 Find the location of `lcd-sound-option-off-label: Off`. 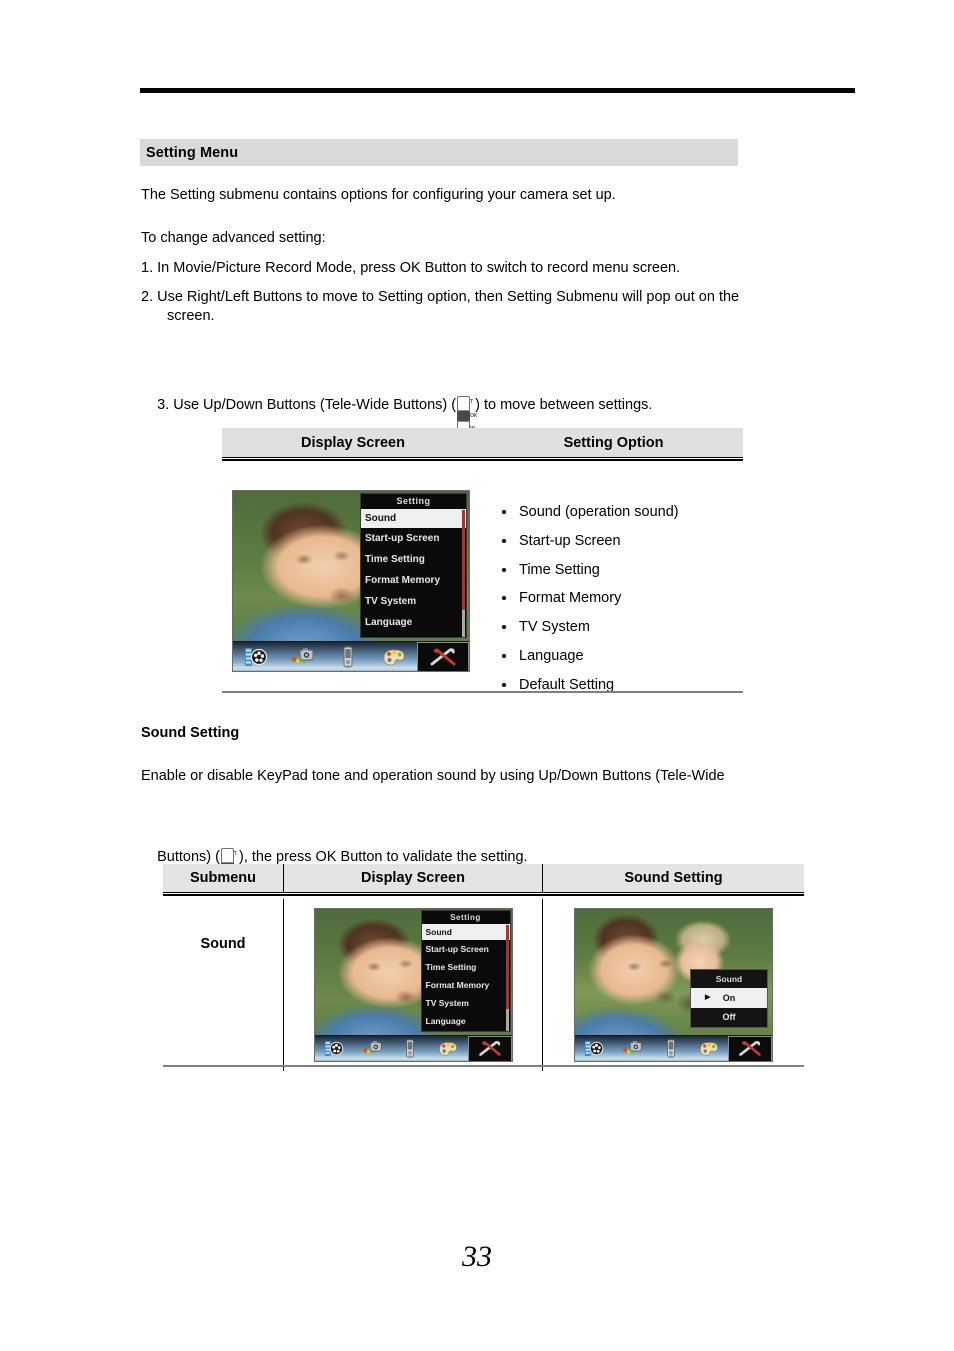

lcd-sound-option-off-label: Off is located at coordinates (729, 1017).